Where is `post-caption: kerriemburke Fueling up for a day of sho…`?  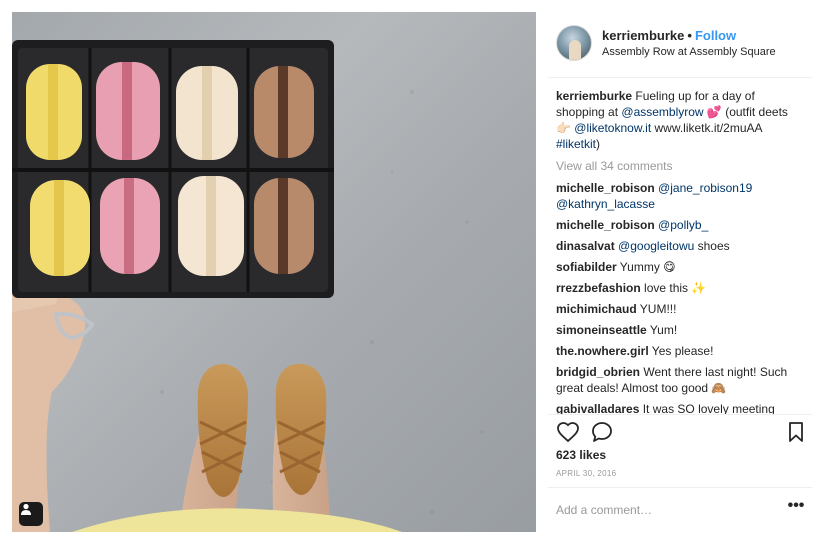
post-caption: kerriemburke Fueling up for a day of sho… is located at coordinates (680, 120).